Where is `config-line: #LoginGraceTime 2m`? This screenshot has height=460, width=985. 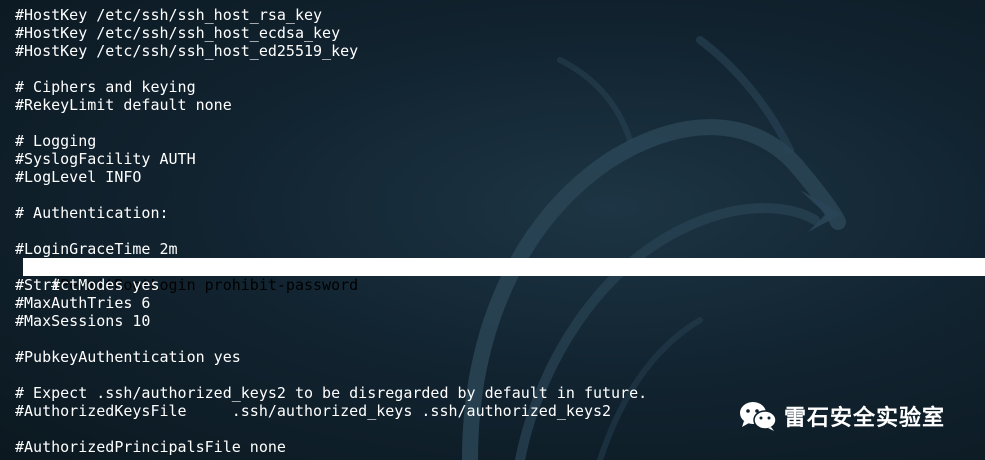
config-line: #LoginGraceTime 2m is located at coordinates (96, 249).